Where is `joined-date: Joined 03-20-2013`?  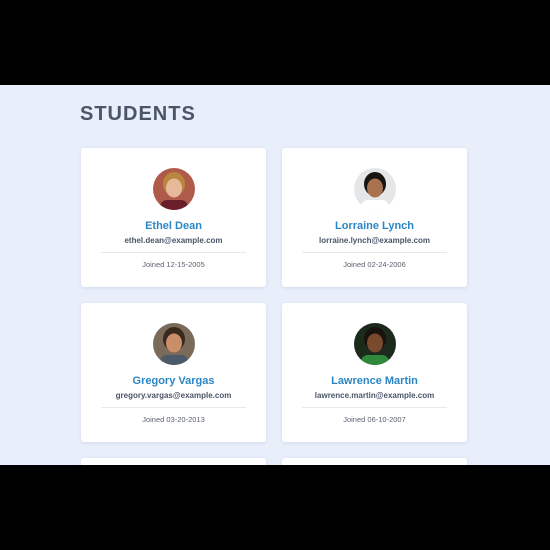 joined-date: Joined 03-20-2013 is located at coordinates (173, 419).